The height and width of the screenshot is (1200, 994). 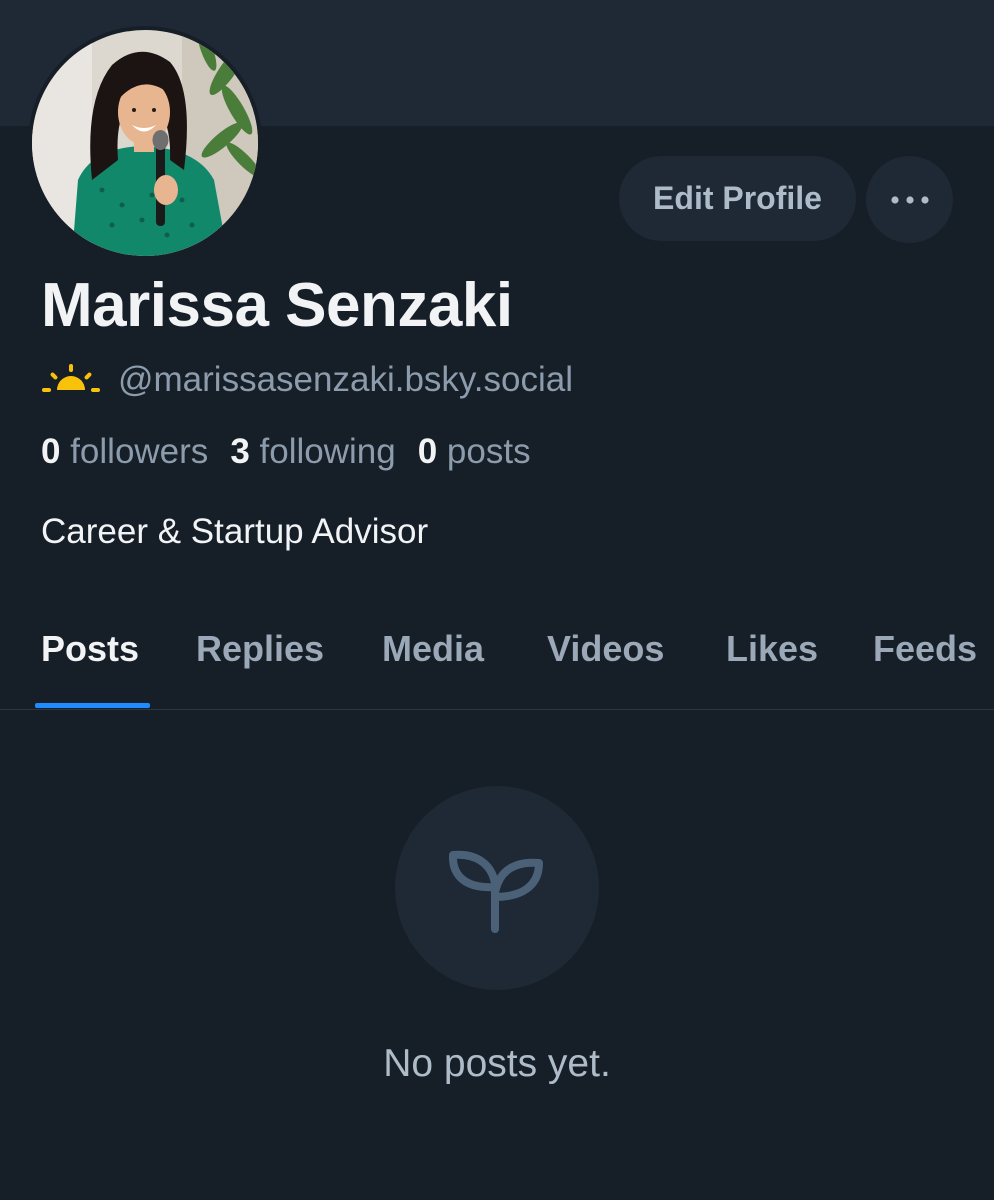 I want to click on profile-tabs: Posts Replies Media Videos Likes Feeds, so click(x=497, y=655).